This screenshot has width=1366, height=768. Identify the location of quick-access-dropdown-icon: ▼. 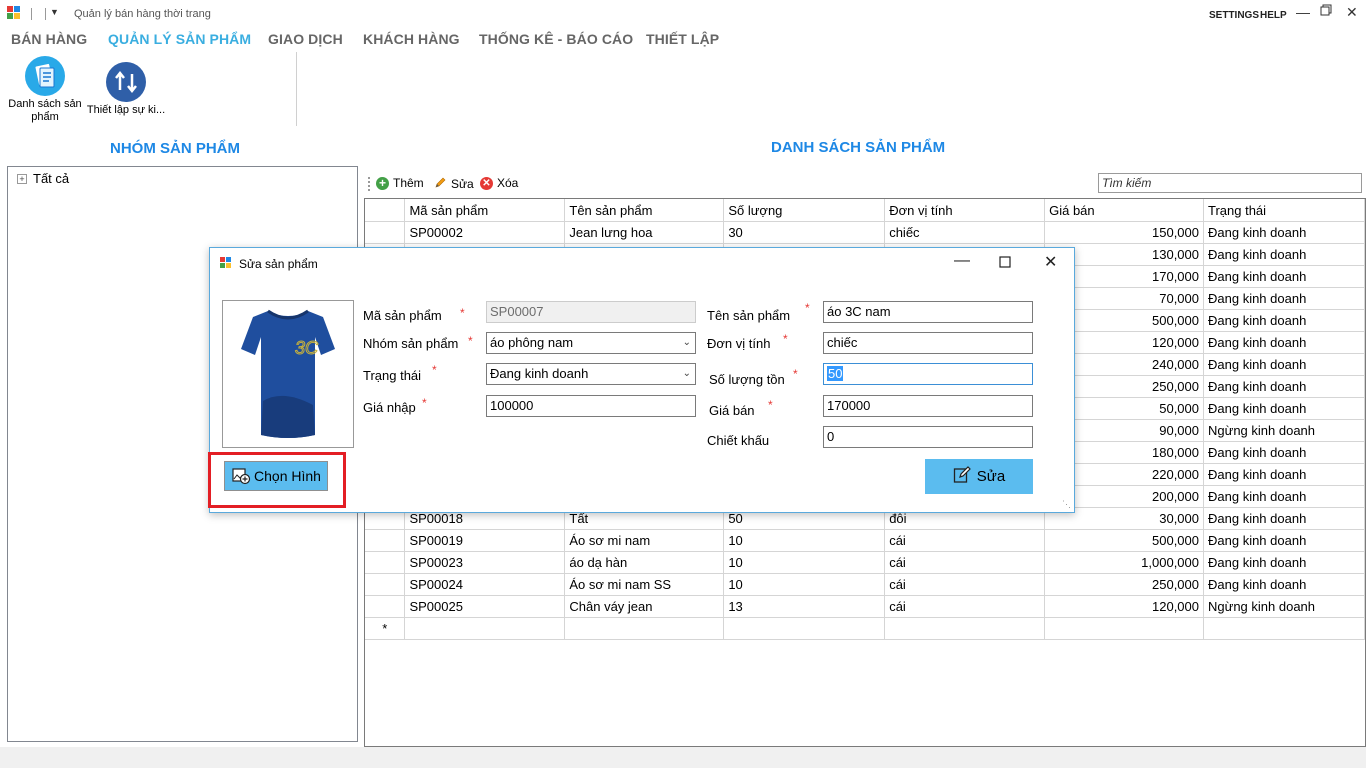
(54, 12).